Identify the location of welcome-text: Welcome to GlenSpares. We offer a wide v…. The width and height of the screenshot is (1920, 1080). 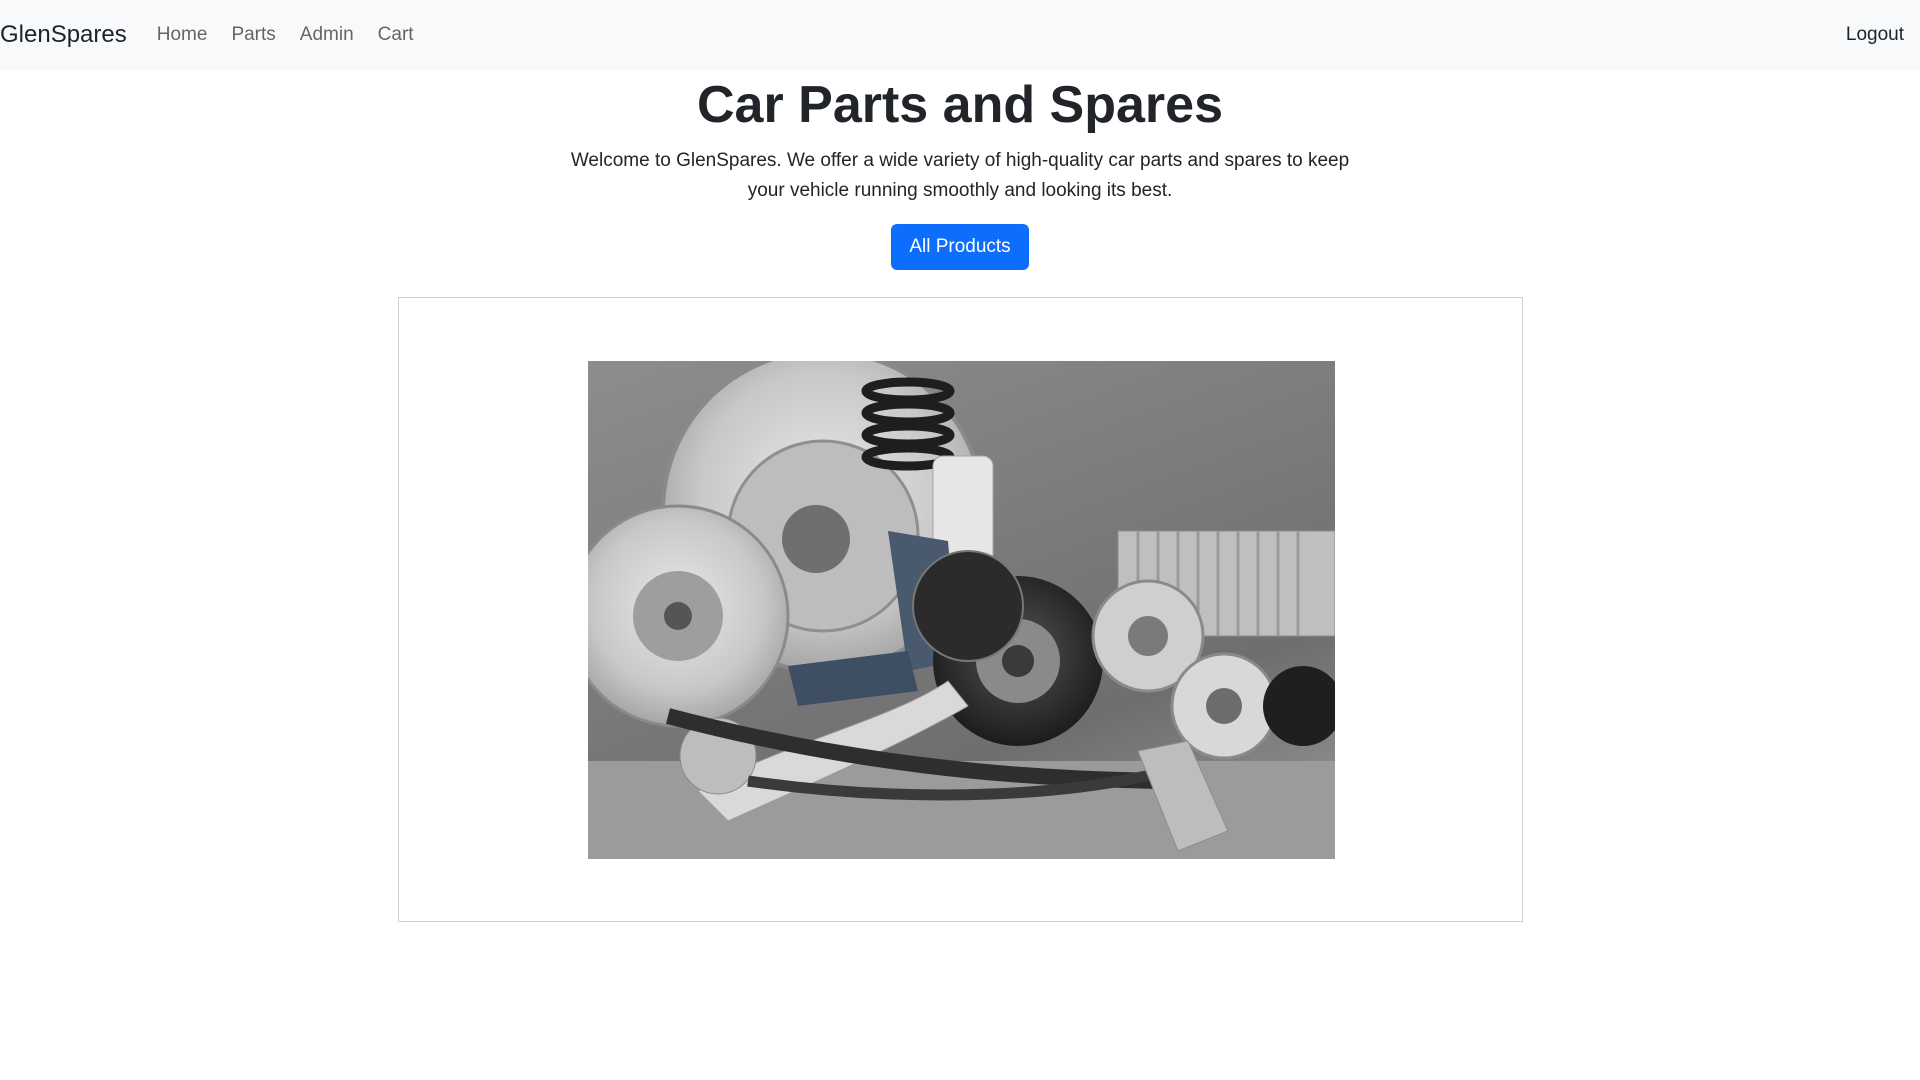
(960, 176).